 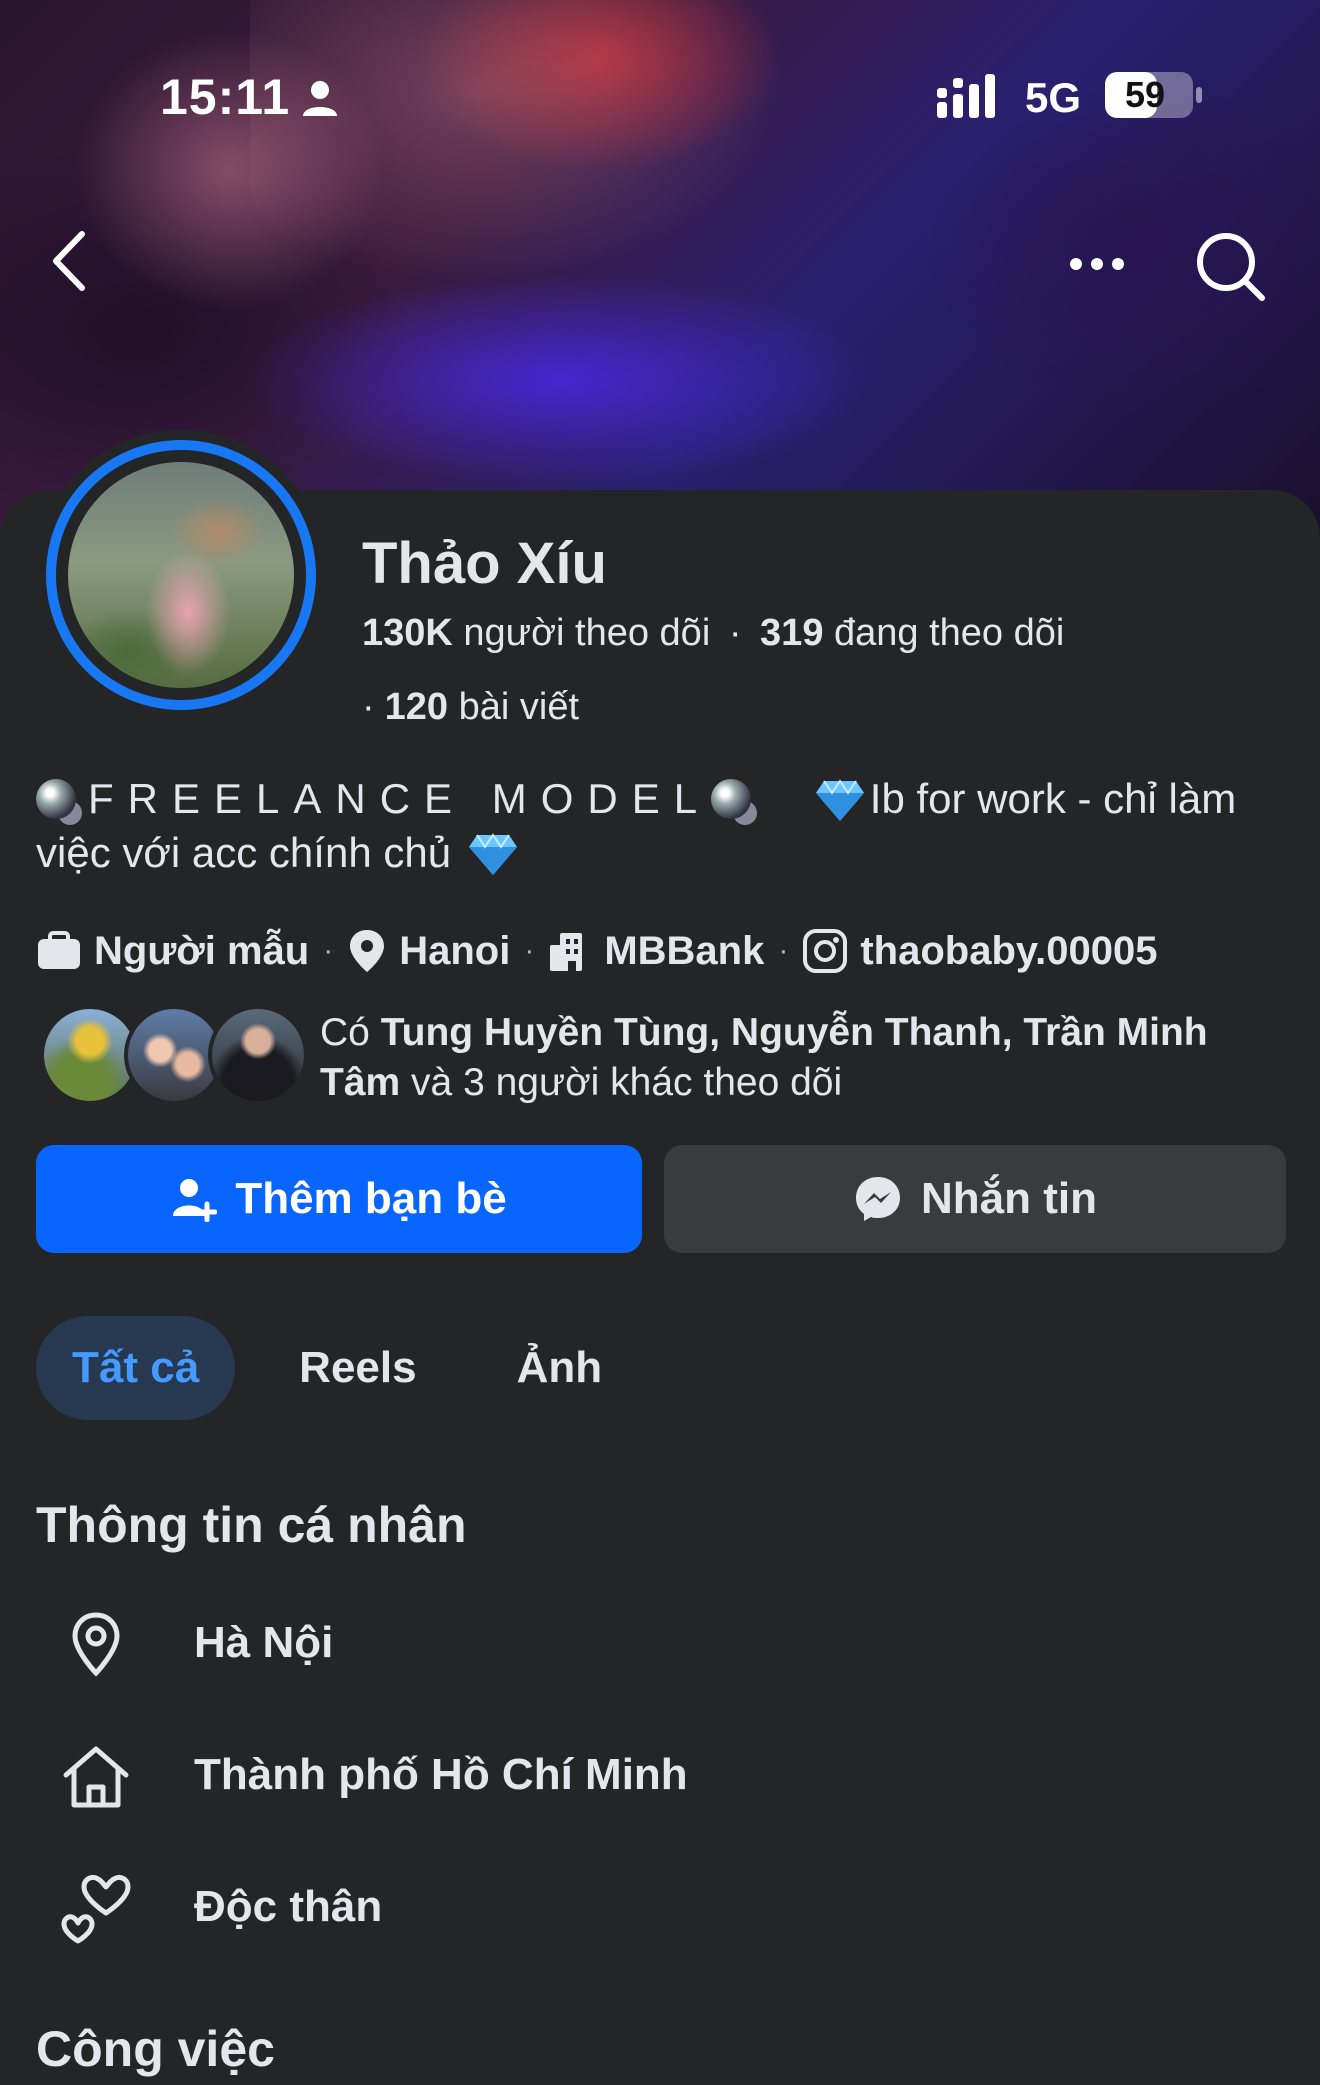 What do you see at coordinates (400, 798) in the screenshot?
I see `bio-headline: FREELANCE MODEL` at bounding box center [400, 798].